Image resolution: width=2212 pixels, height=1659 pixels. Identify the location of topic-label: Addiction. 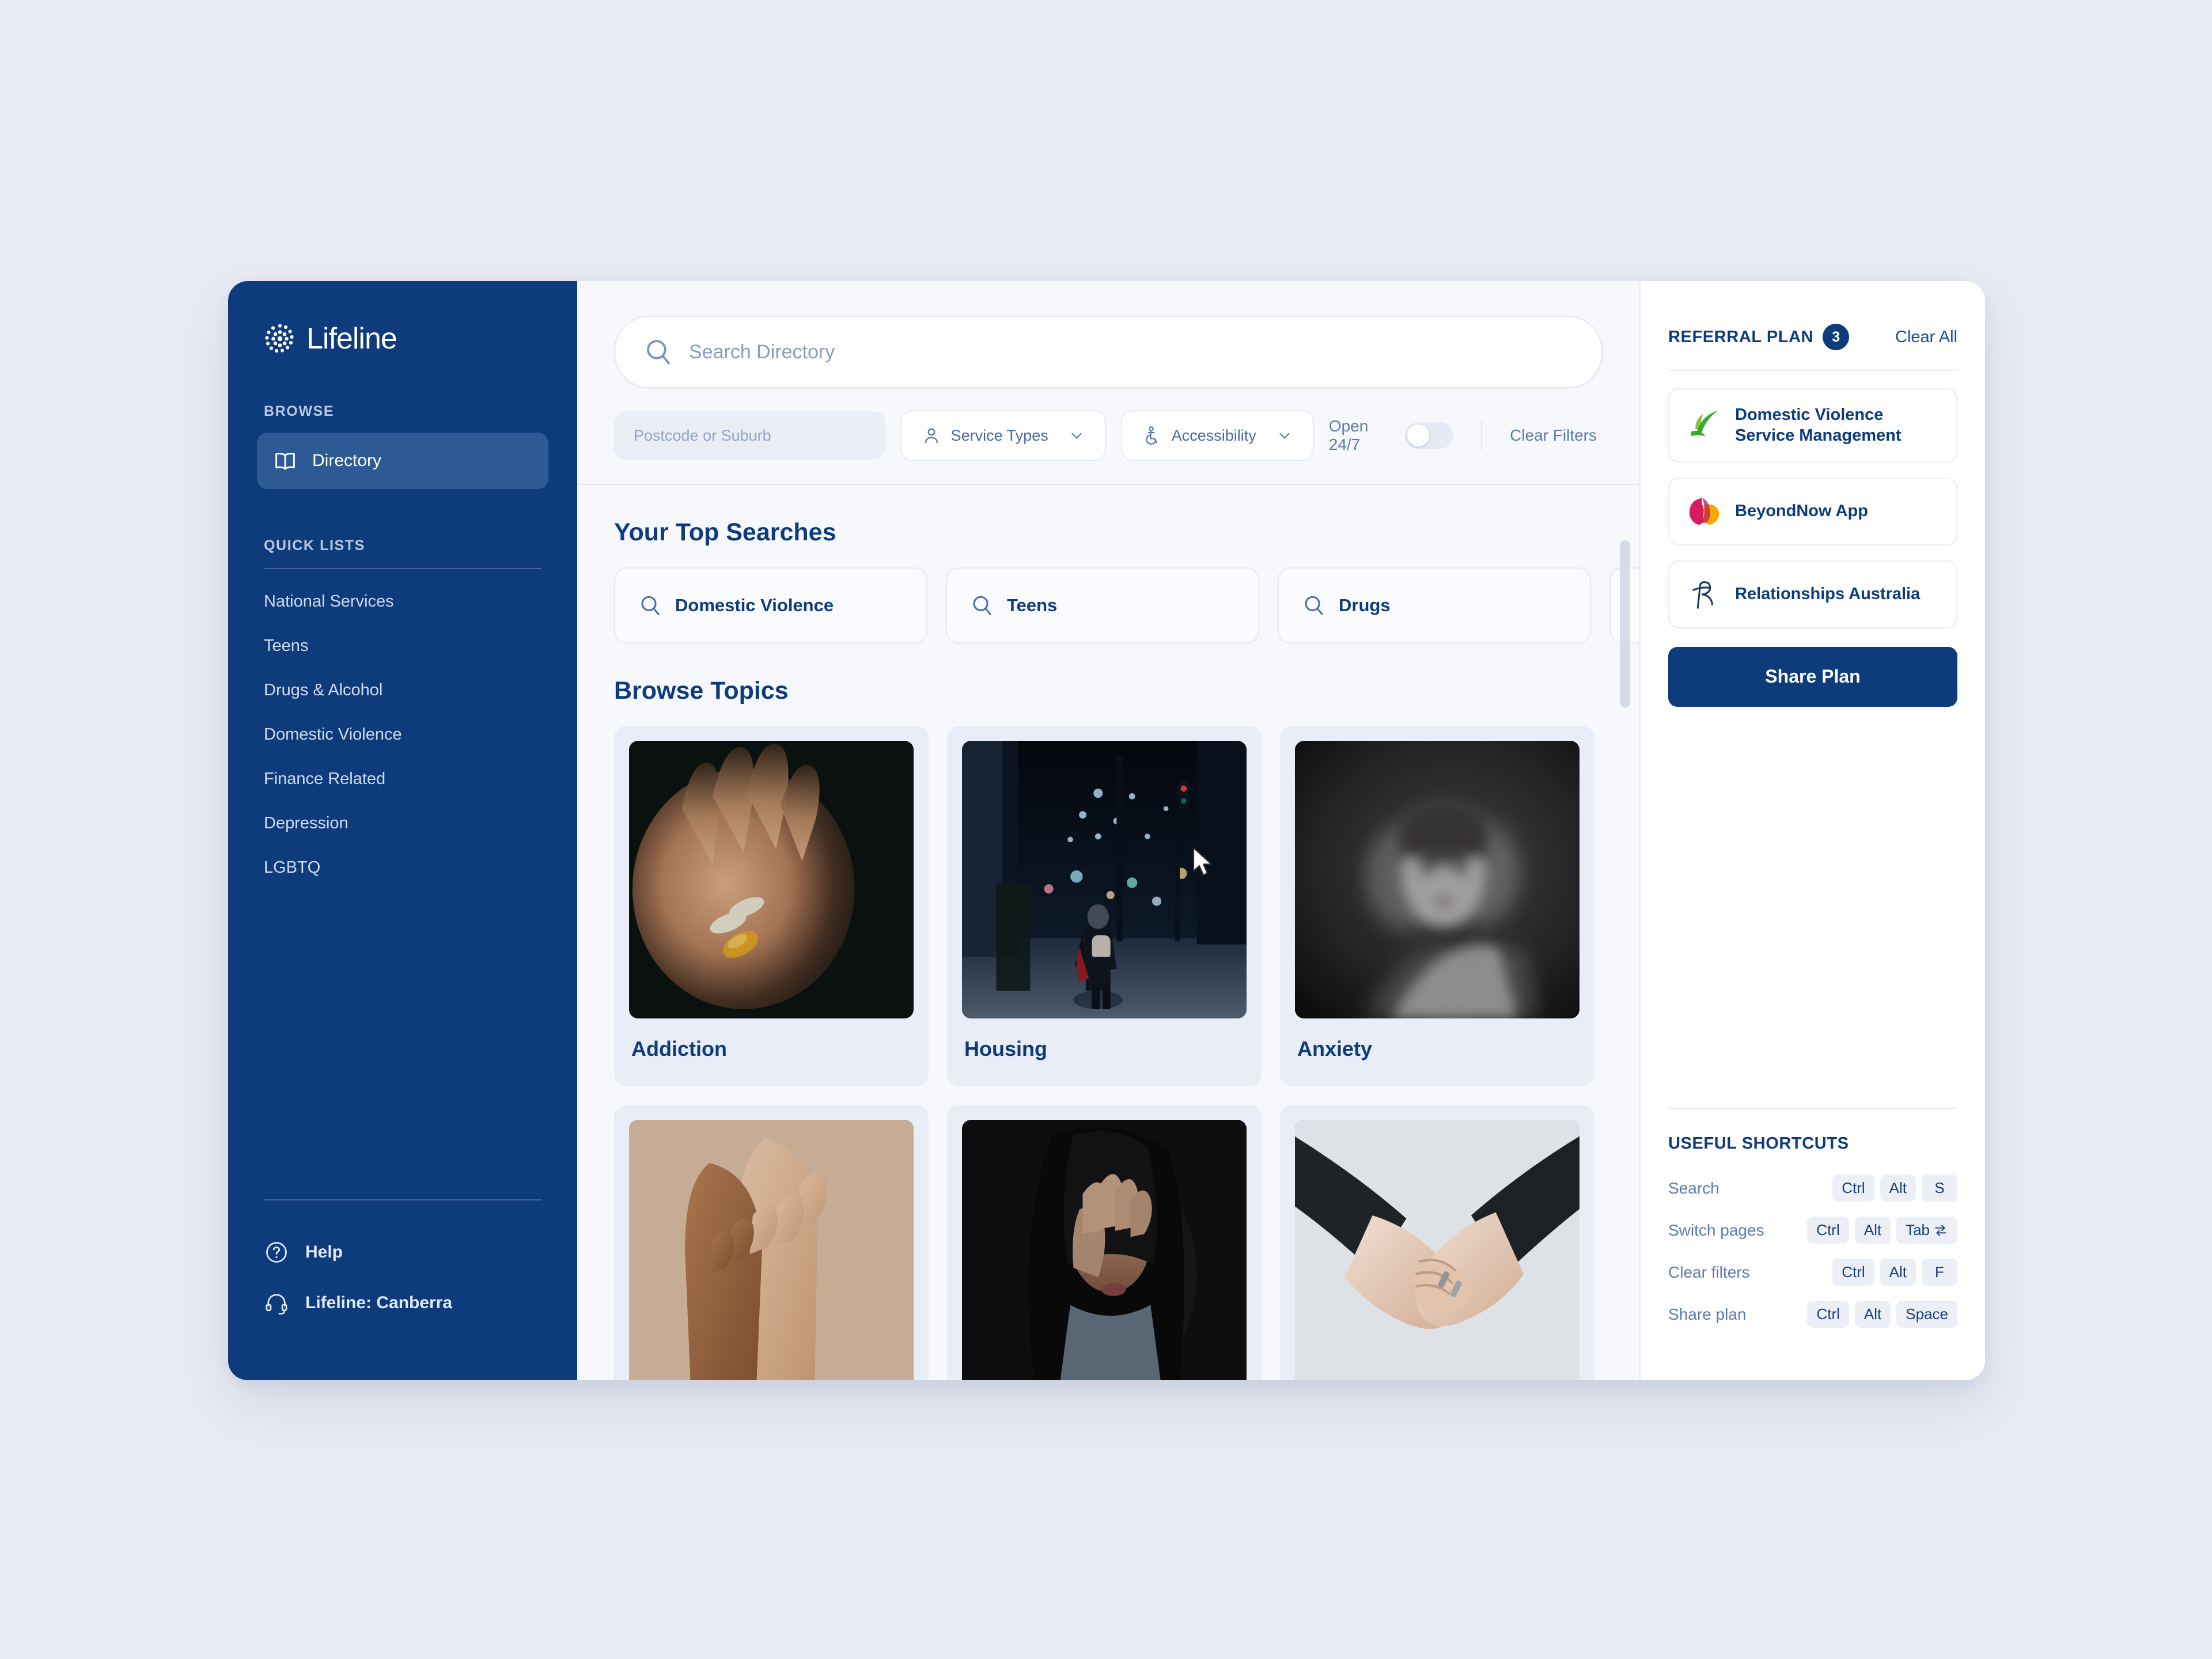
(679, 1048).